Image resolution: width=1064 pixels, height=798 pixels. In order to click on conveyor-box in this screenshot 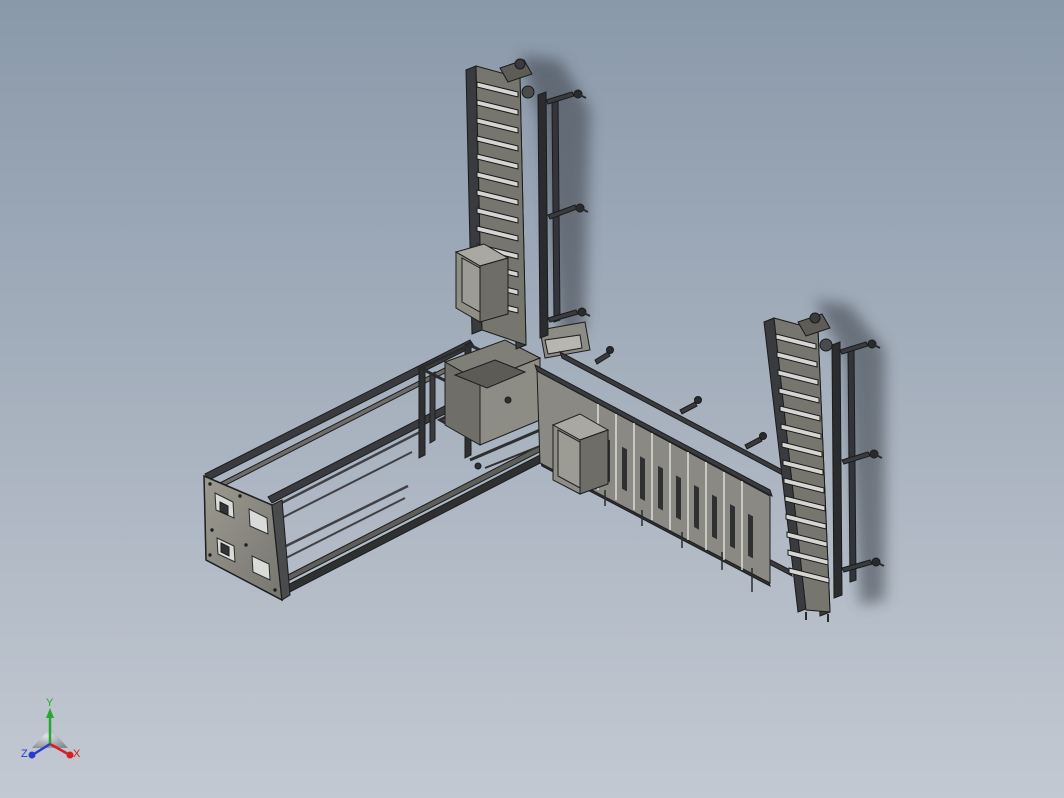, I will do `click(580, 454)`.